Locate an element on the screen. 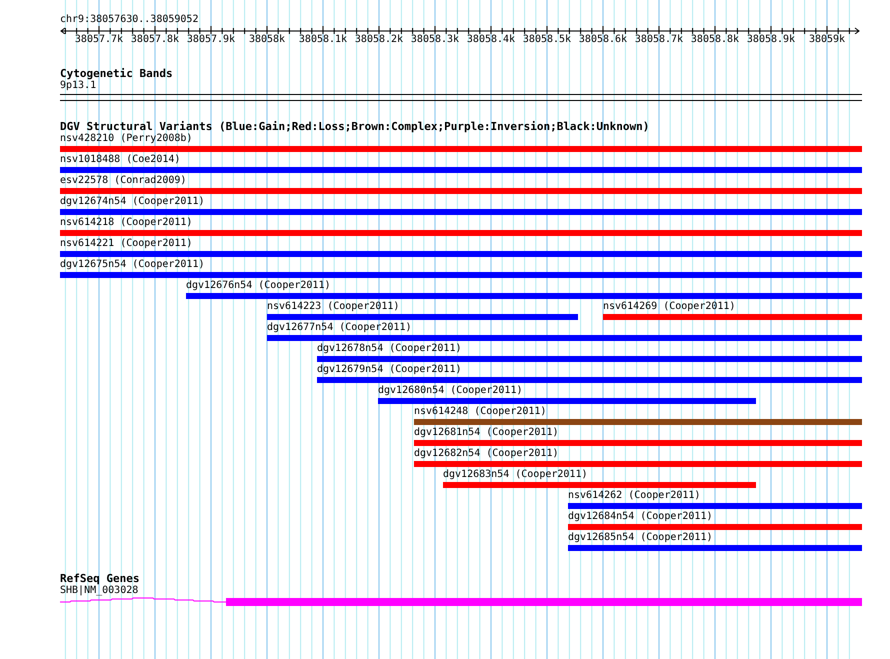 The height and width of the screenshot is (659, 890). gene-label: SHB|NM_003028 is located at coordinates (99, 590).